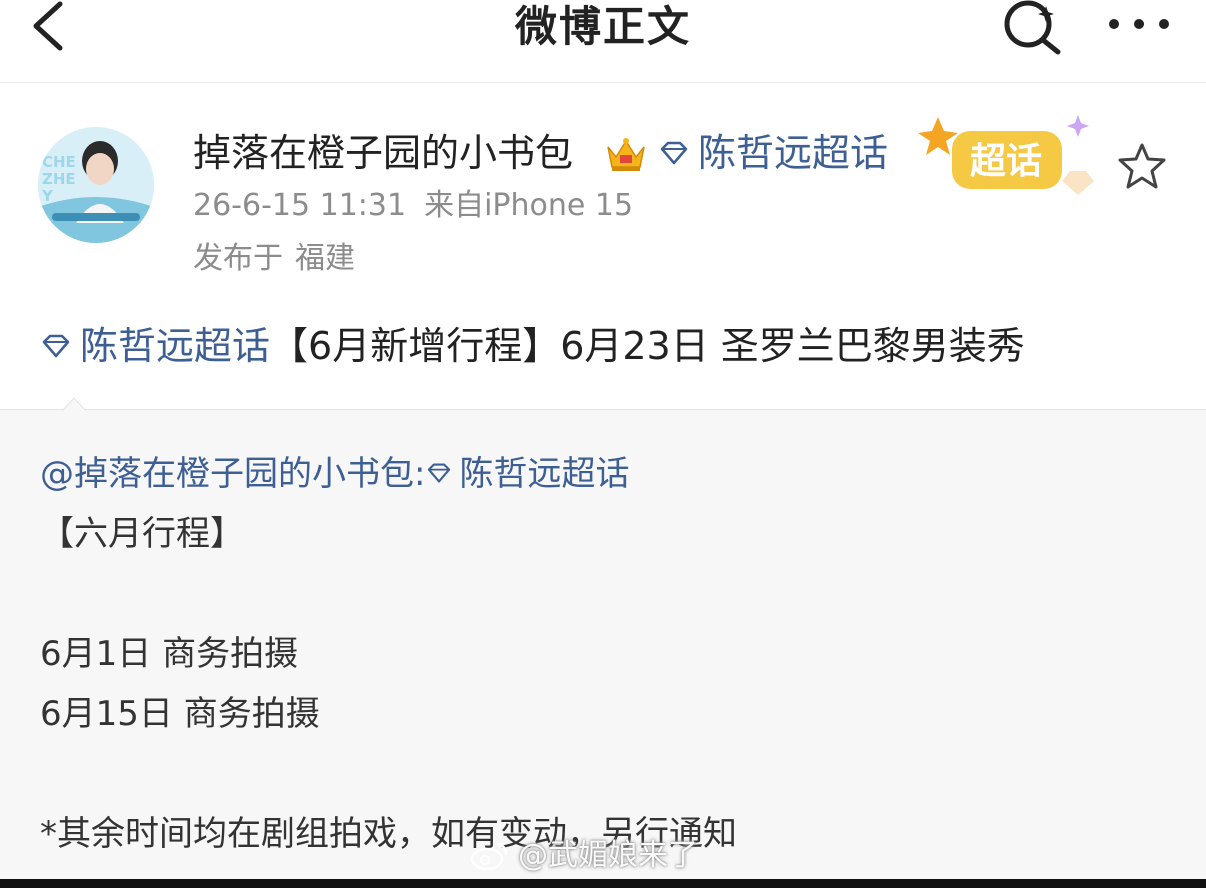  I want to click on avatar-image: CHE ZHE Y, so click(96, 185).